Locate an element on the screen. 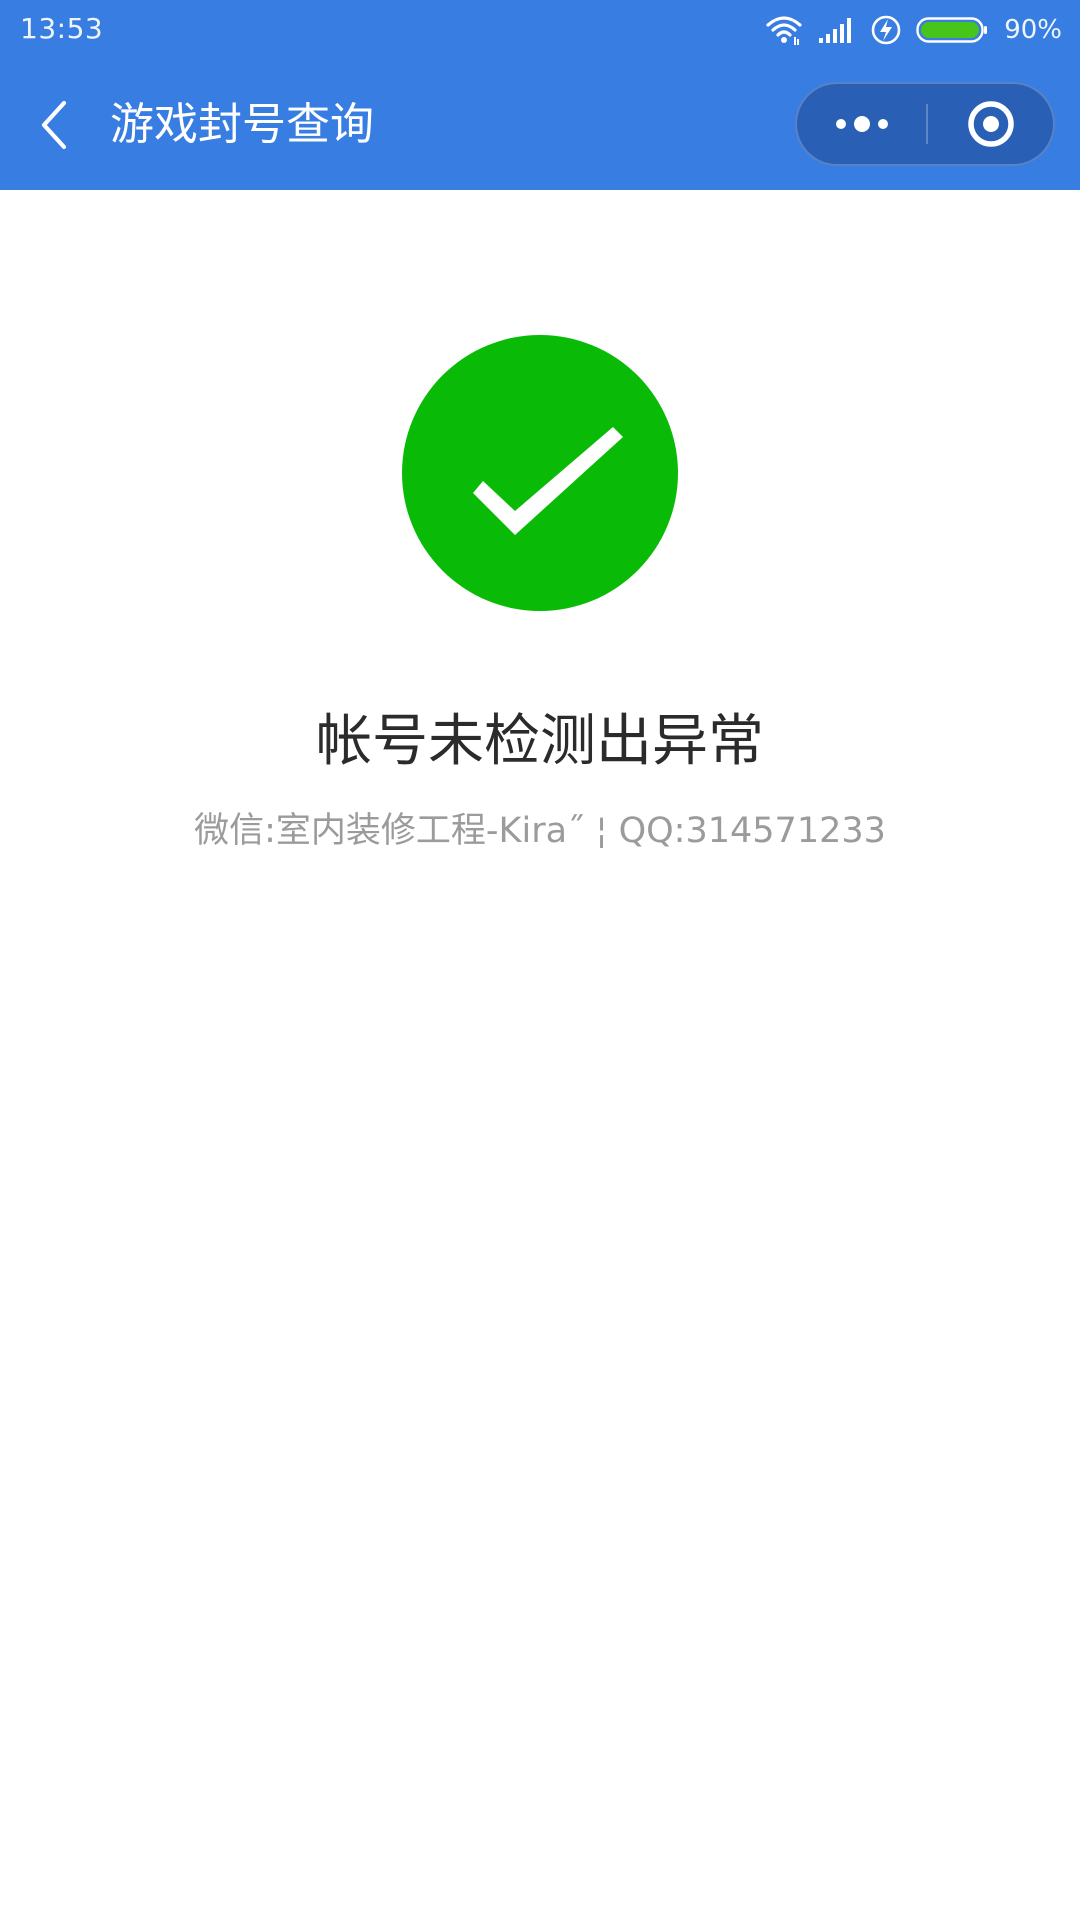 This screenshot has height=1920, width=1080. charging-icon is located at coordinates (886, 30).